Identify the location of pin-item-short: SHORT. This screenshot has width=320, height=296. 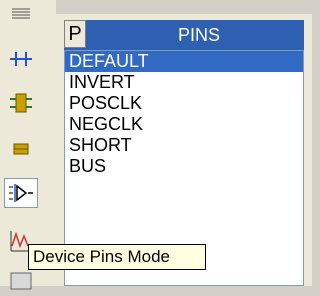
(184, 145).